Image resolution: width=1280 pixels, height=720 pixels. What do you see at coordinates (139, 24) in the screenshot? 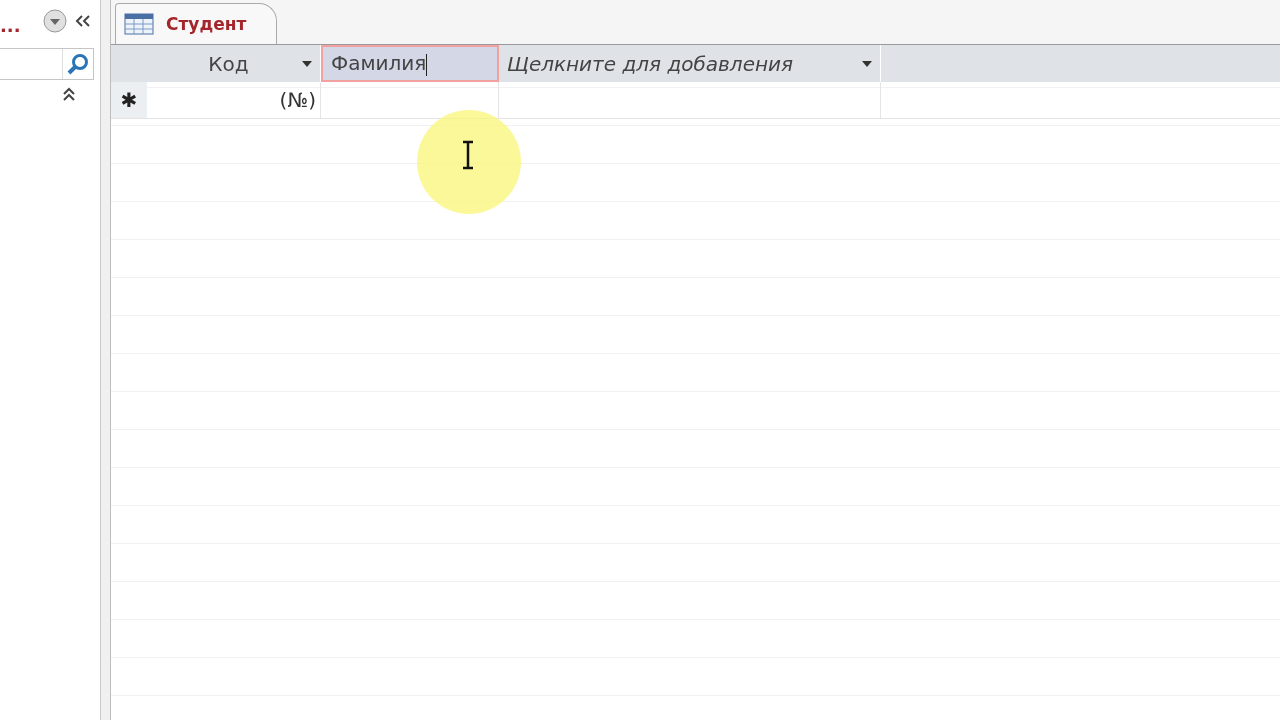
I see `table-icon` at bounding box center [139, 24].